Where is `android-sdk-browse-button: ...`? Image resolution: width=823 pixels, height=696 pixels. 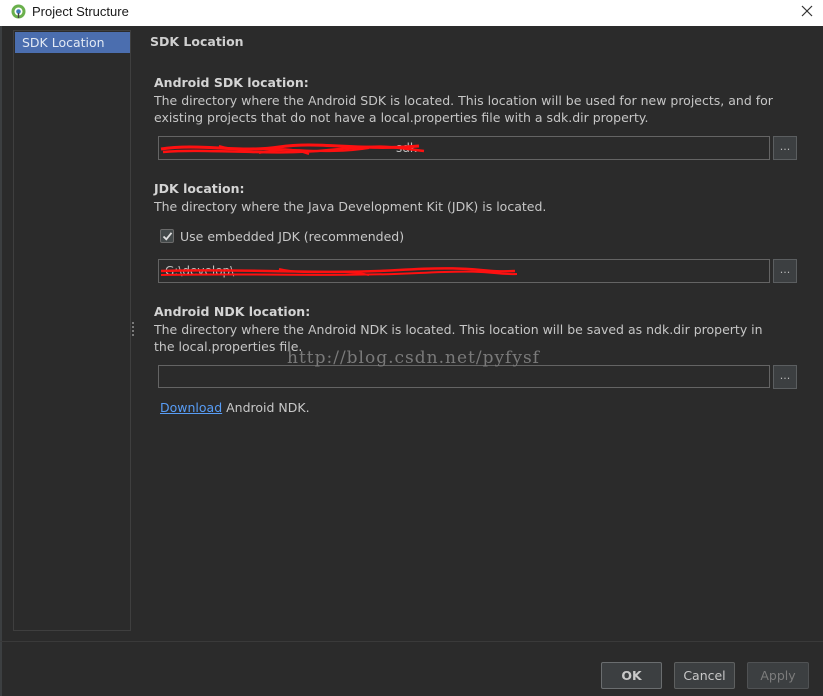
android-sdk-browse-button: ... is located at coordinates (785, 148).